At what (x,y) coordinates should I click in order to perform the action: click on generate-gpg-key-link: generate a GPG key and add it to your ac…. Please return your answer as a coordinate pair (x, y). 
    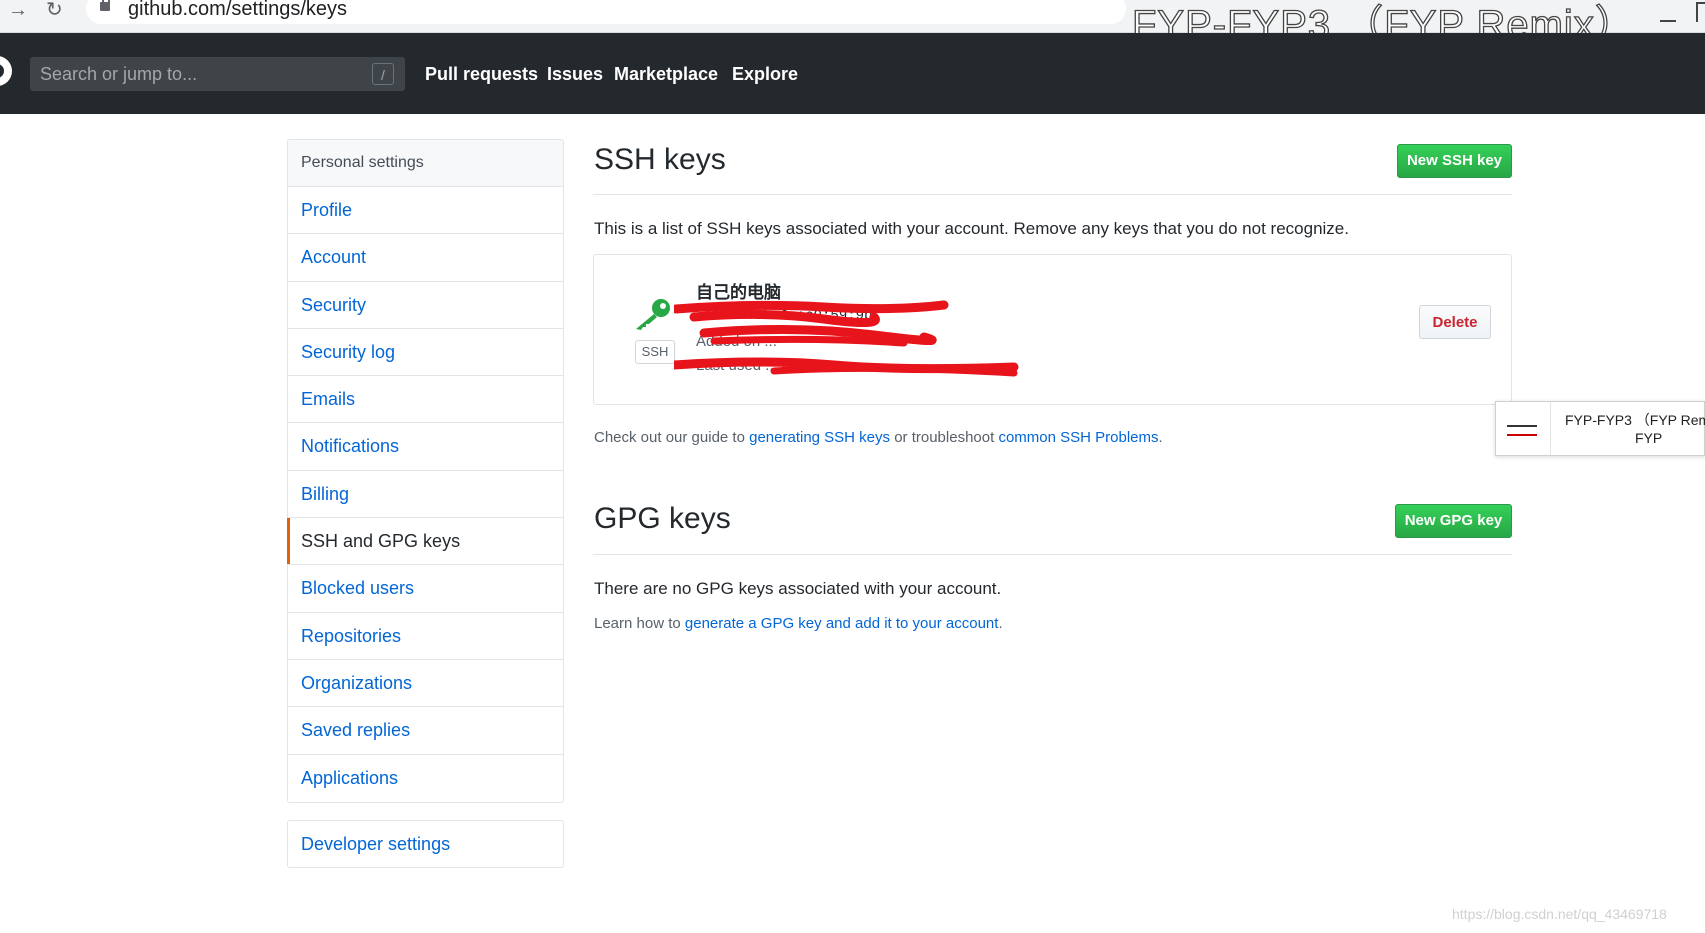
    Looking at the image, I should click on (842, 623).